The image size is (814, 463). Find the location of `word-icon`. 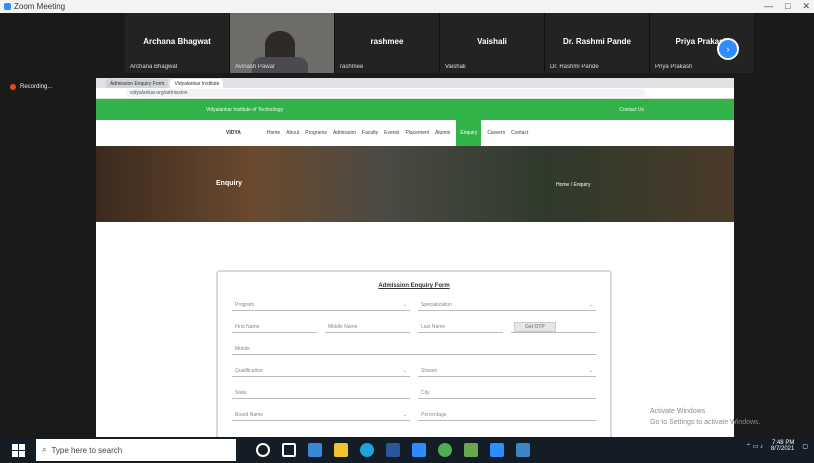

word-icon is located at coordinates (393, 450).